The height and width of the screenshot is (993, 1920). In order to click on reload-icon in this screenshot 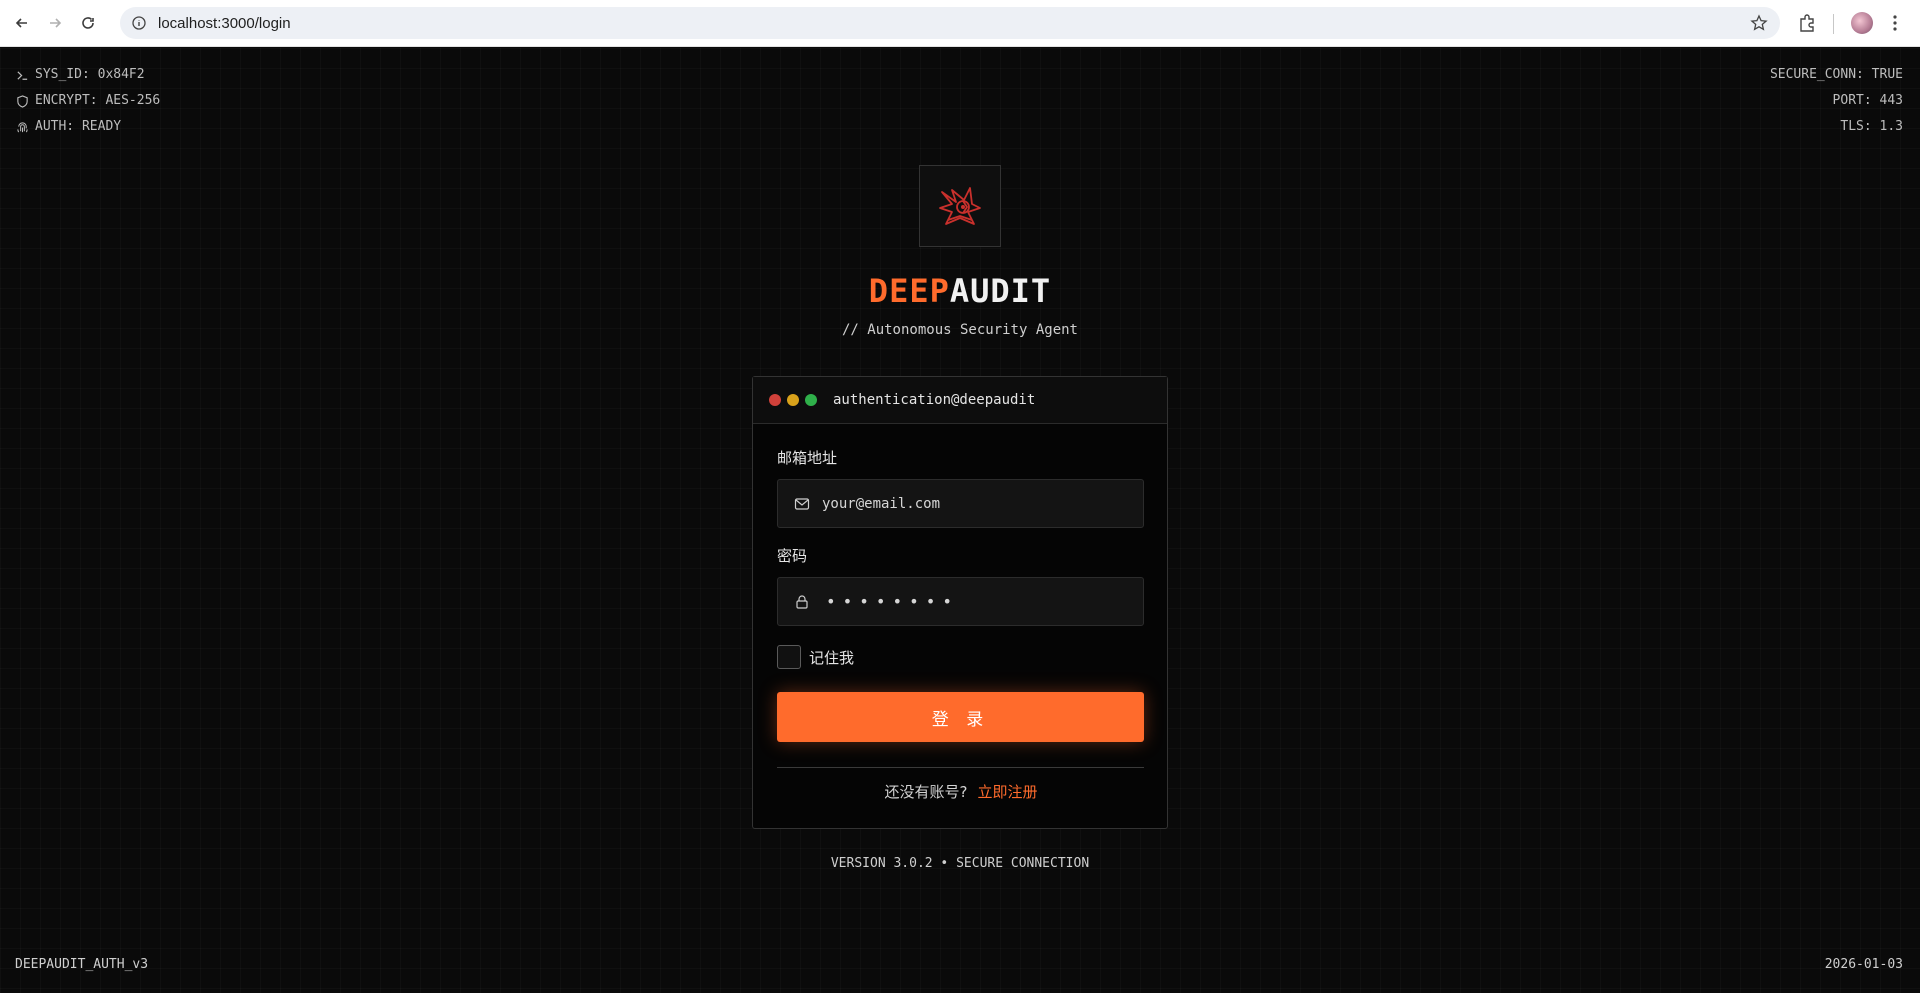, I will do `click(88, 23)`.